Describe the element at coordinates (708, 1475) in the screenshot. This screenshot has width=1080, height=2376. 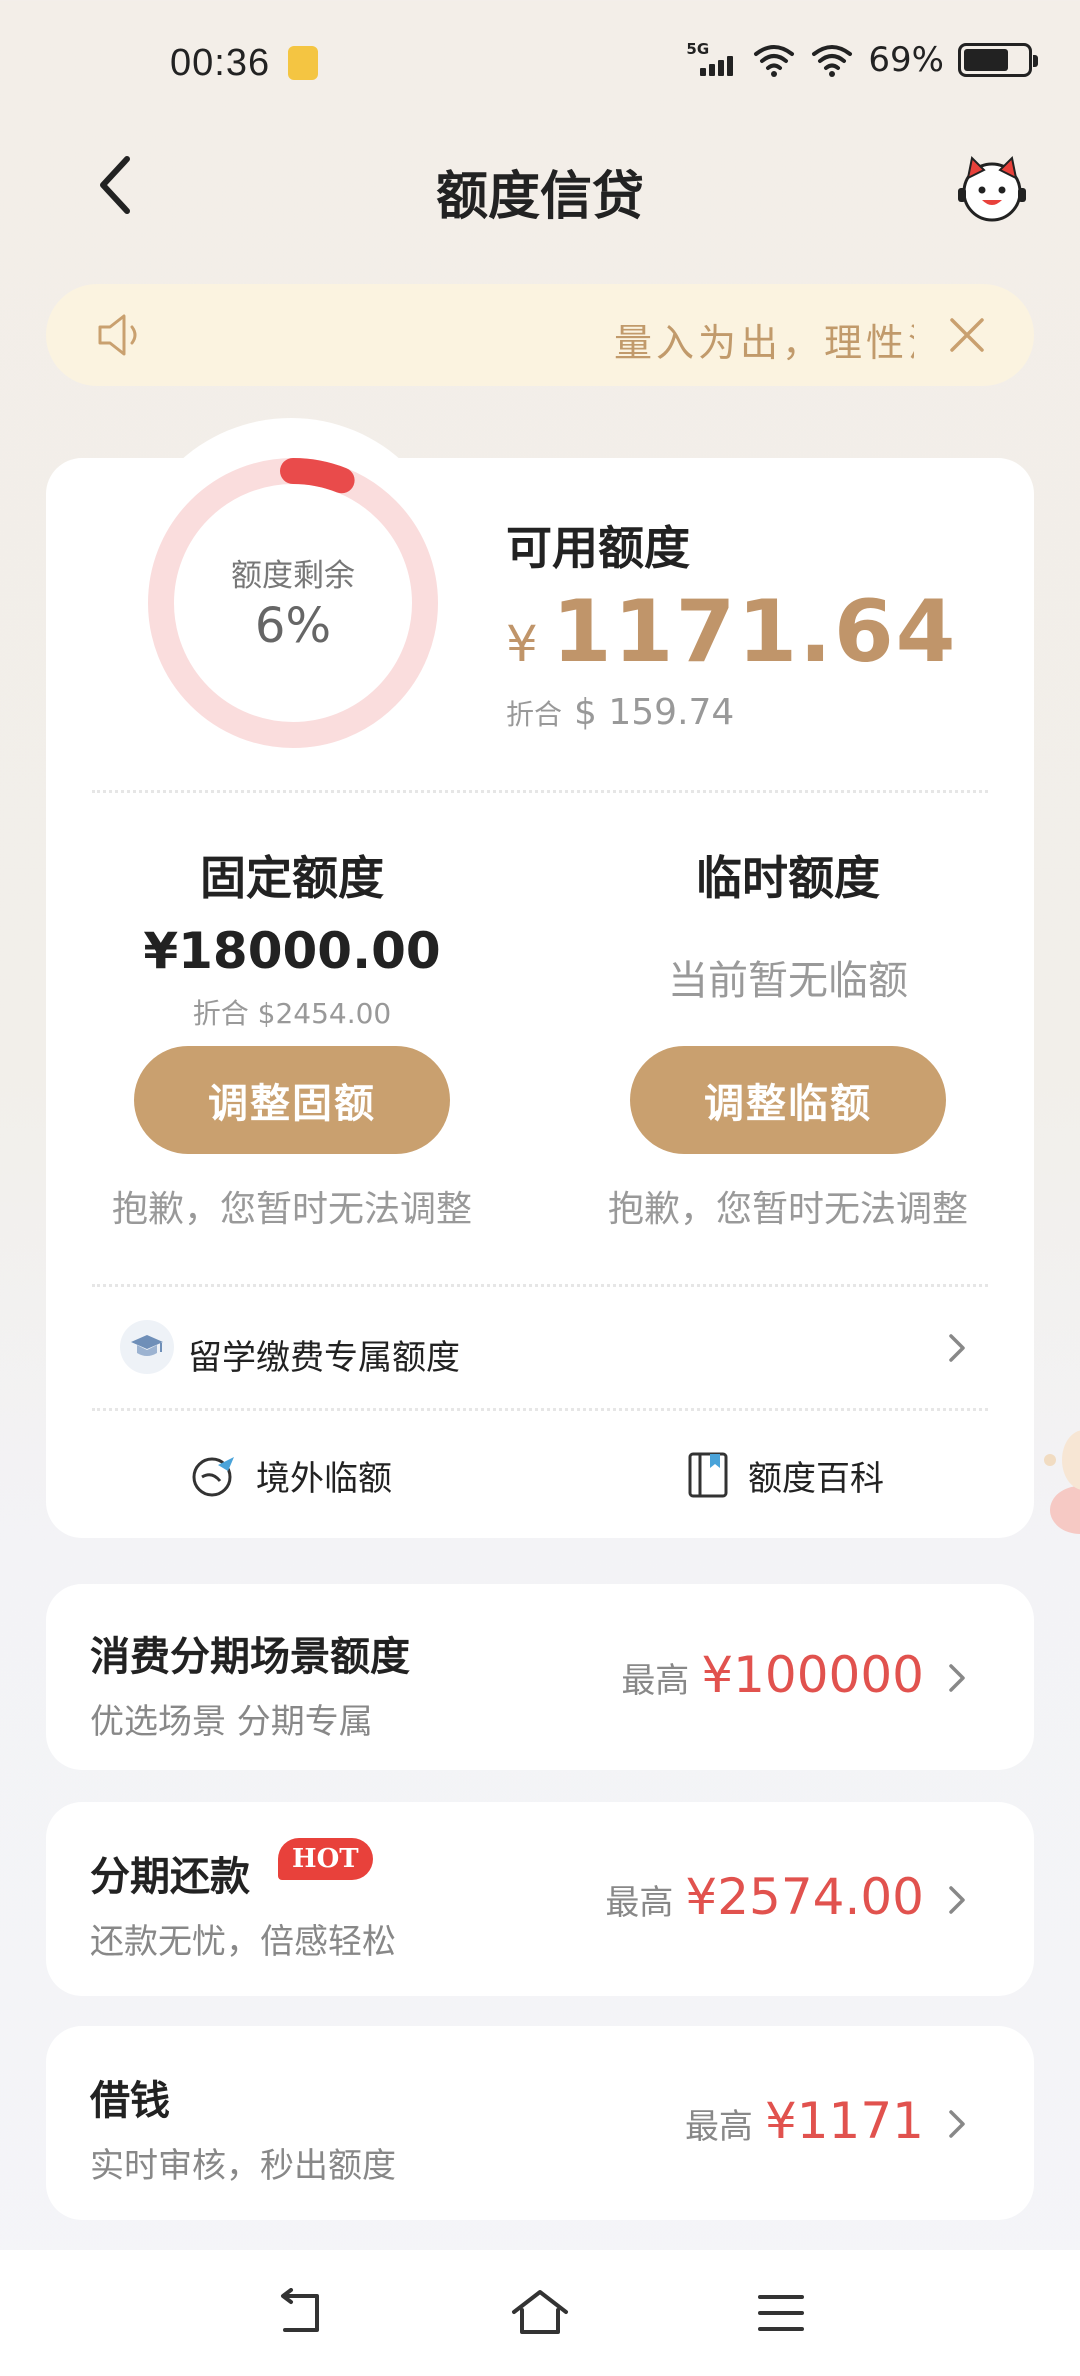
I see `book-icon` at that location.